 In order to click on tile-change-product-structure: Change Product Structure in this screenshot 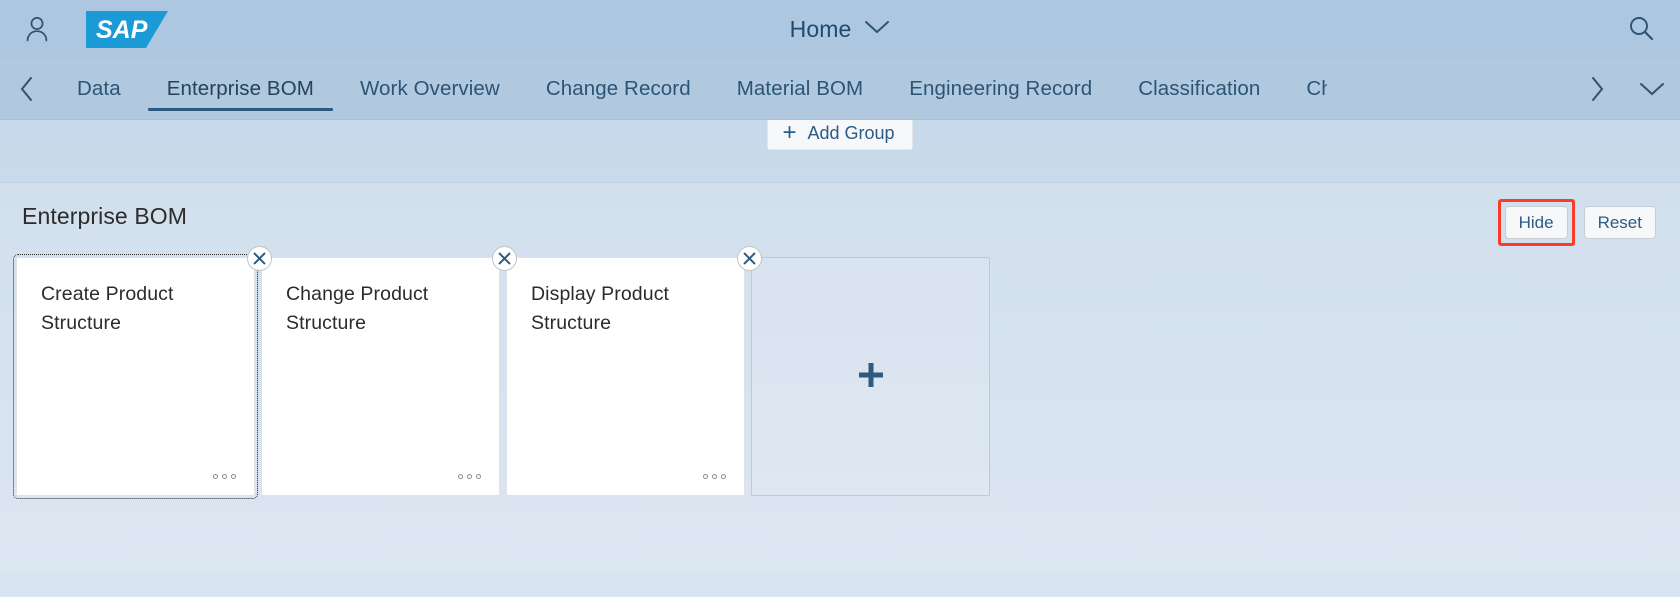, I will do `click(380, 376)`.